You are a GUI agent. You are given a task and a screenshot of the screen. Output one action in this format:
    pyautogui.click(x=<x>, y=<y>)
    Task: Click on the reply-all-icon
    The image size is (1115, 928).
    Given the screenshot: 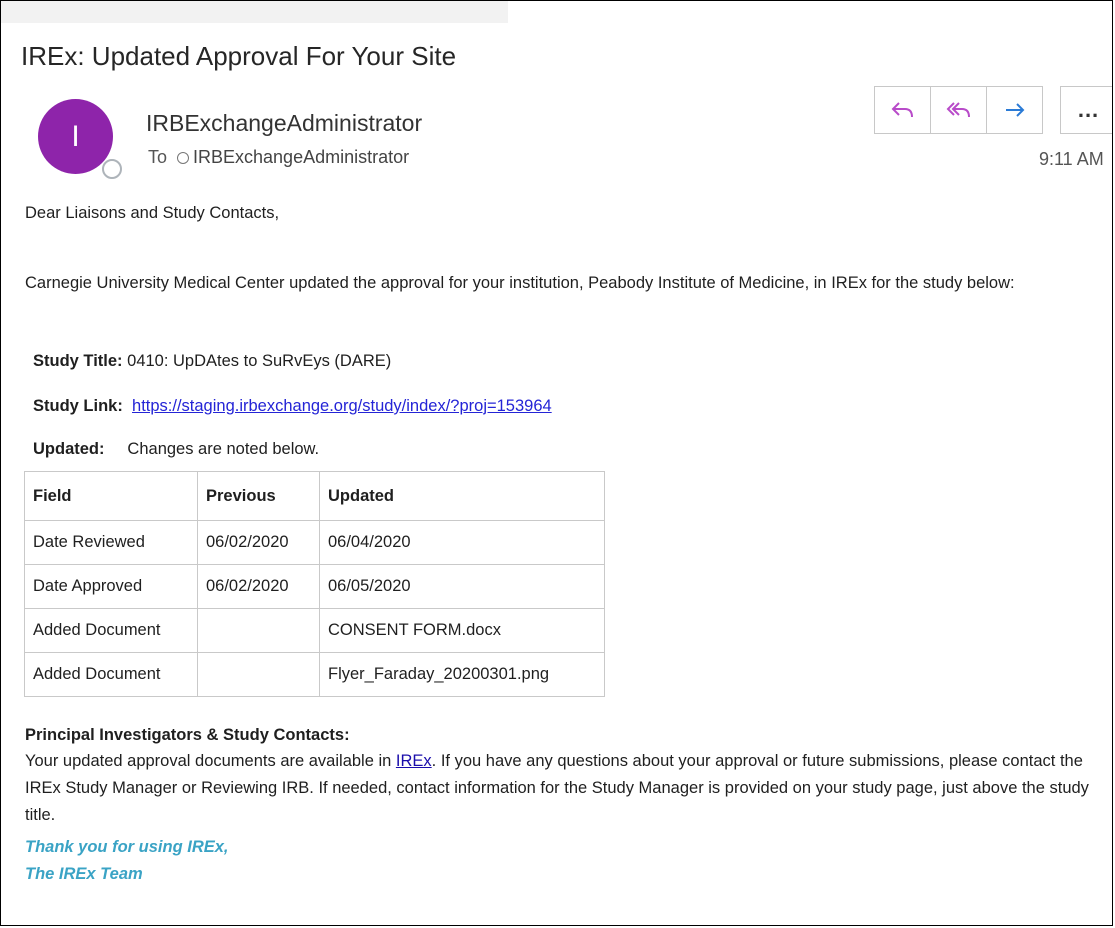 What is the action you would take?
    pyautogui.click(x=958, y=110)
    